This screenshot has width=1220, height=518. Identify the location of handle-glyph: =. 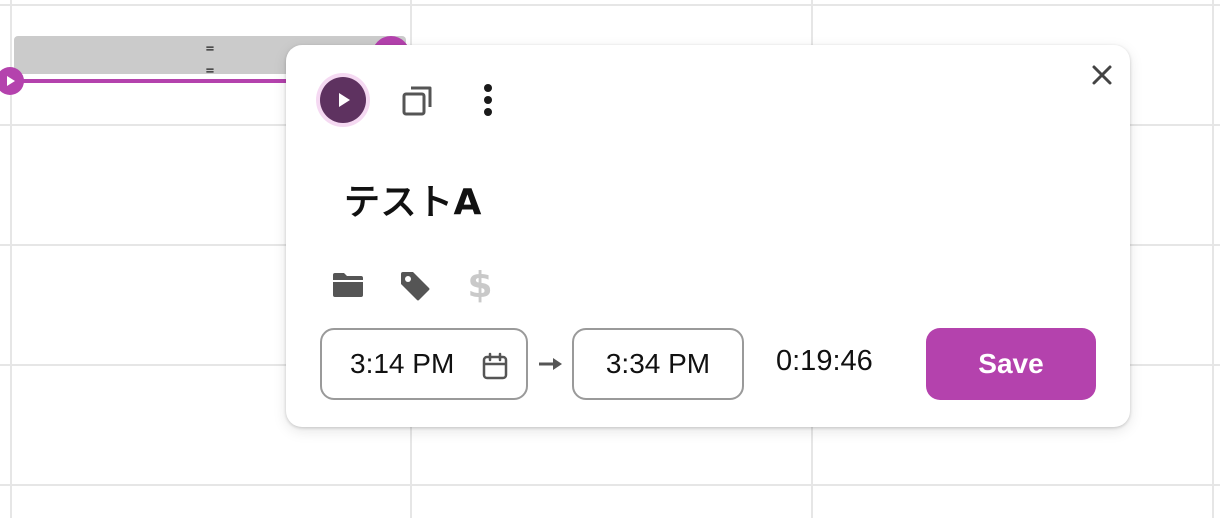
(210, 49).